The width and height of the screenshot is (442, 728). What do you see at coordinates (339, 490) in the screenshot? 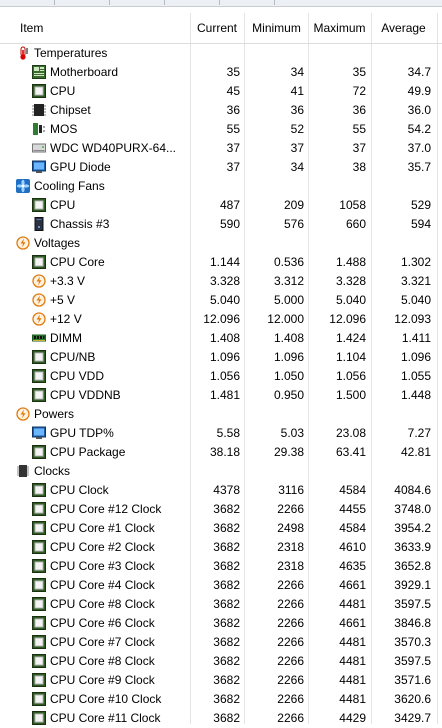
I see `maximum-value: 4584` at bounding box center [339, 490].